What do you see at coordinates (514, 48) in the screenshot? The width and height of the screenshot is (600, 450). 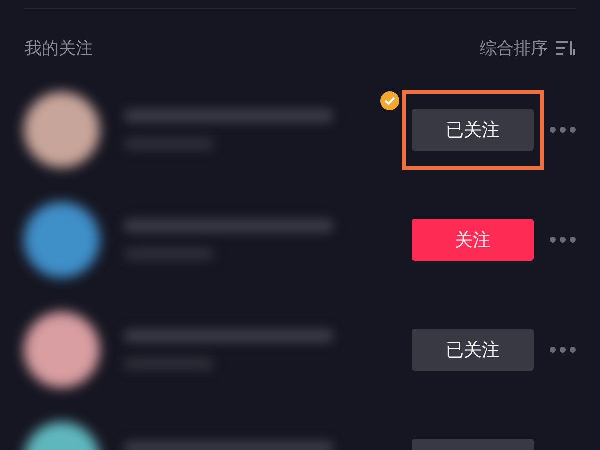 I see `sort-option: 综合排序` at bounding box center [514, 48].